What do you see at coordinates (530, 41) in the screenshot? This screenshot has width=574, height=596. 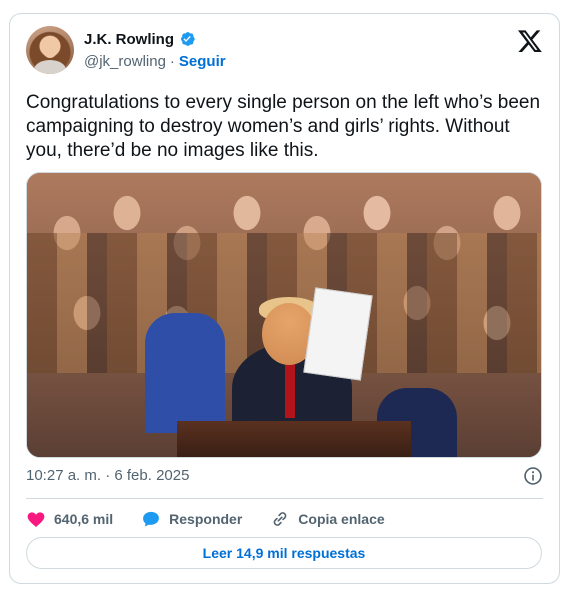 I see `x-logo-icon` at bounding box center [530, 41].